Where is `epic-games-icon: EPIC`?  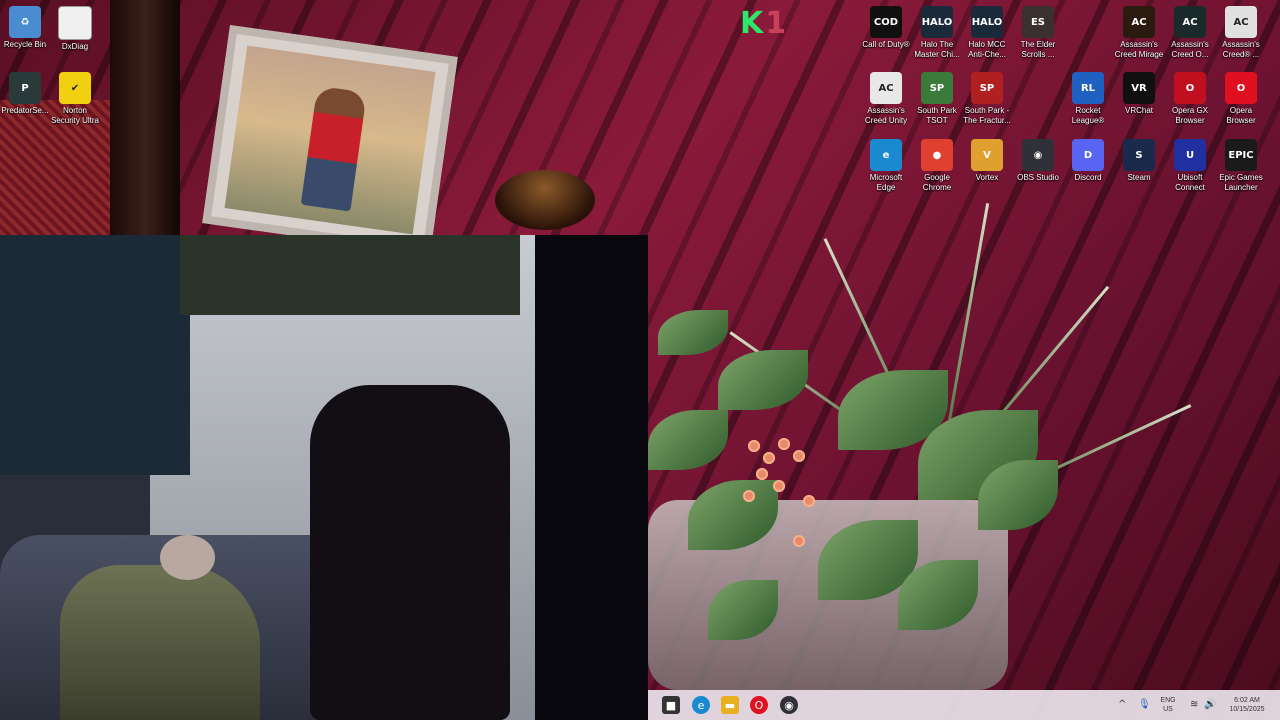
epic-games-icon: EPIC is located at coordinates (1241, 155).